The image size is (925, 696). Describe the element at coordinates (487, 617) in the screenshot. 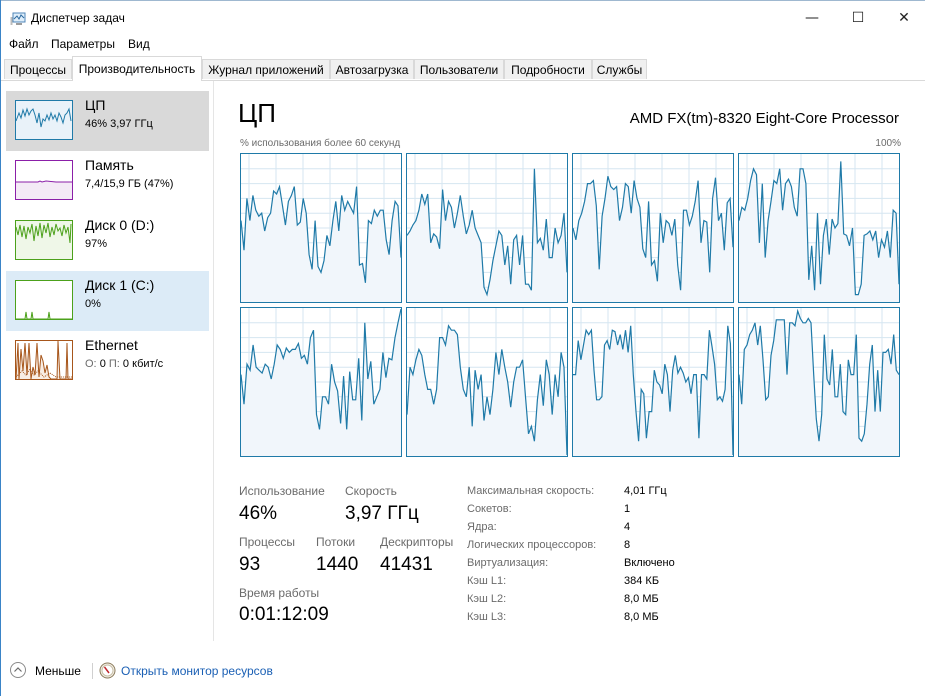

I see `info-label: Кэш L3:` at that location.